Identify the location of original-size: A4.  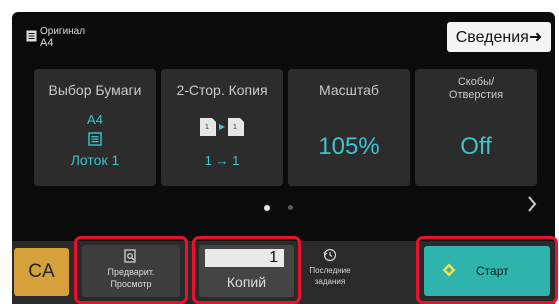
(47, 43).